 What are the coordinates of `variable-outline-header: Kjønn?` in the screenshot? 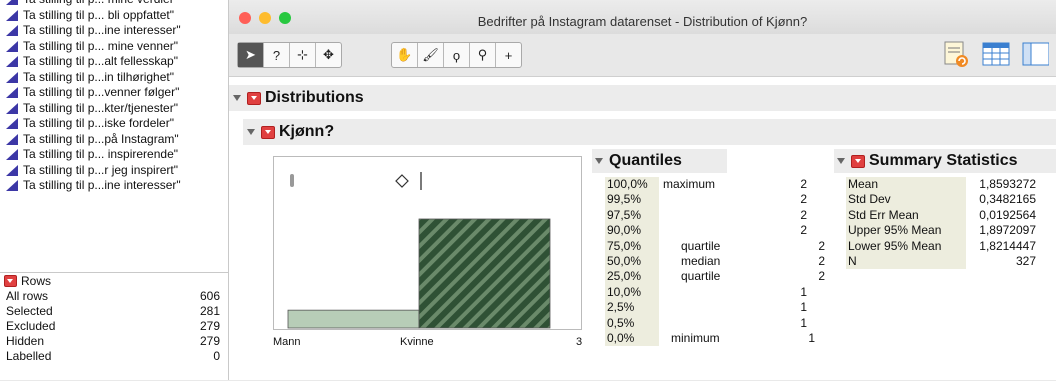 It's located at (649, 132).